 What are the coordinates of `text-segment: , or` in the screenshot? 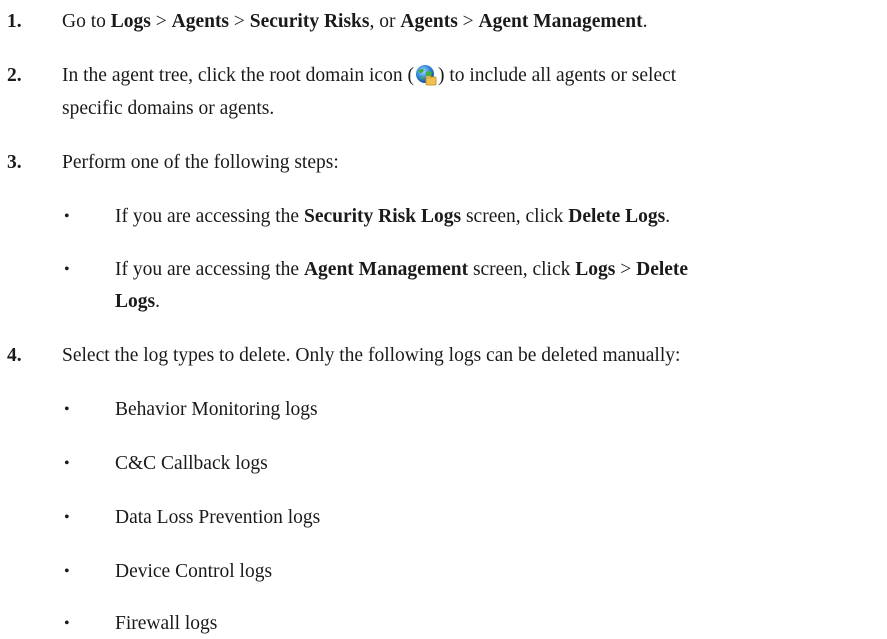 It's located at (385, 21).